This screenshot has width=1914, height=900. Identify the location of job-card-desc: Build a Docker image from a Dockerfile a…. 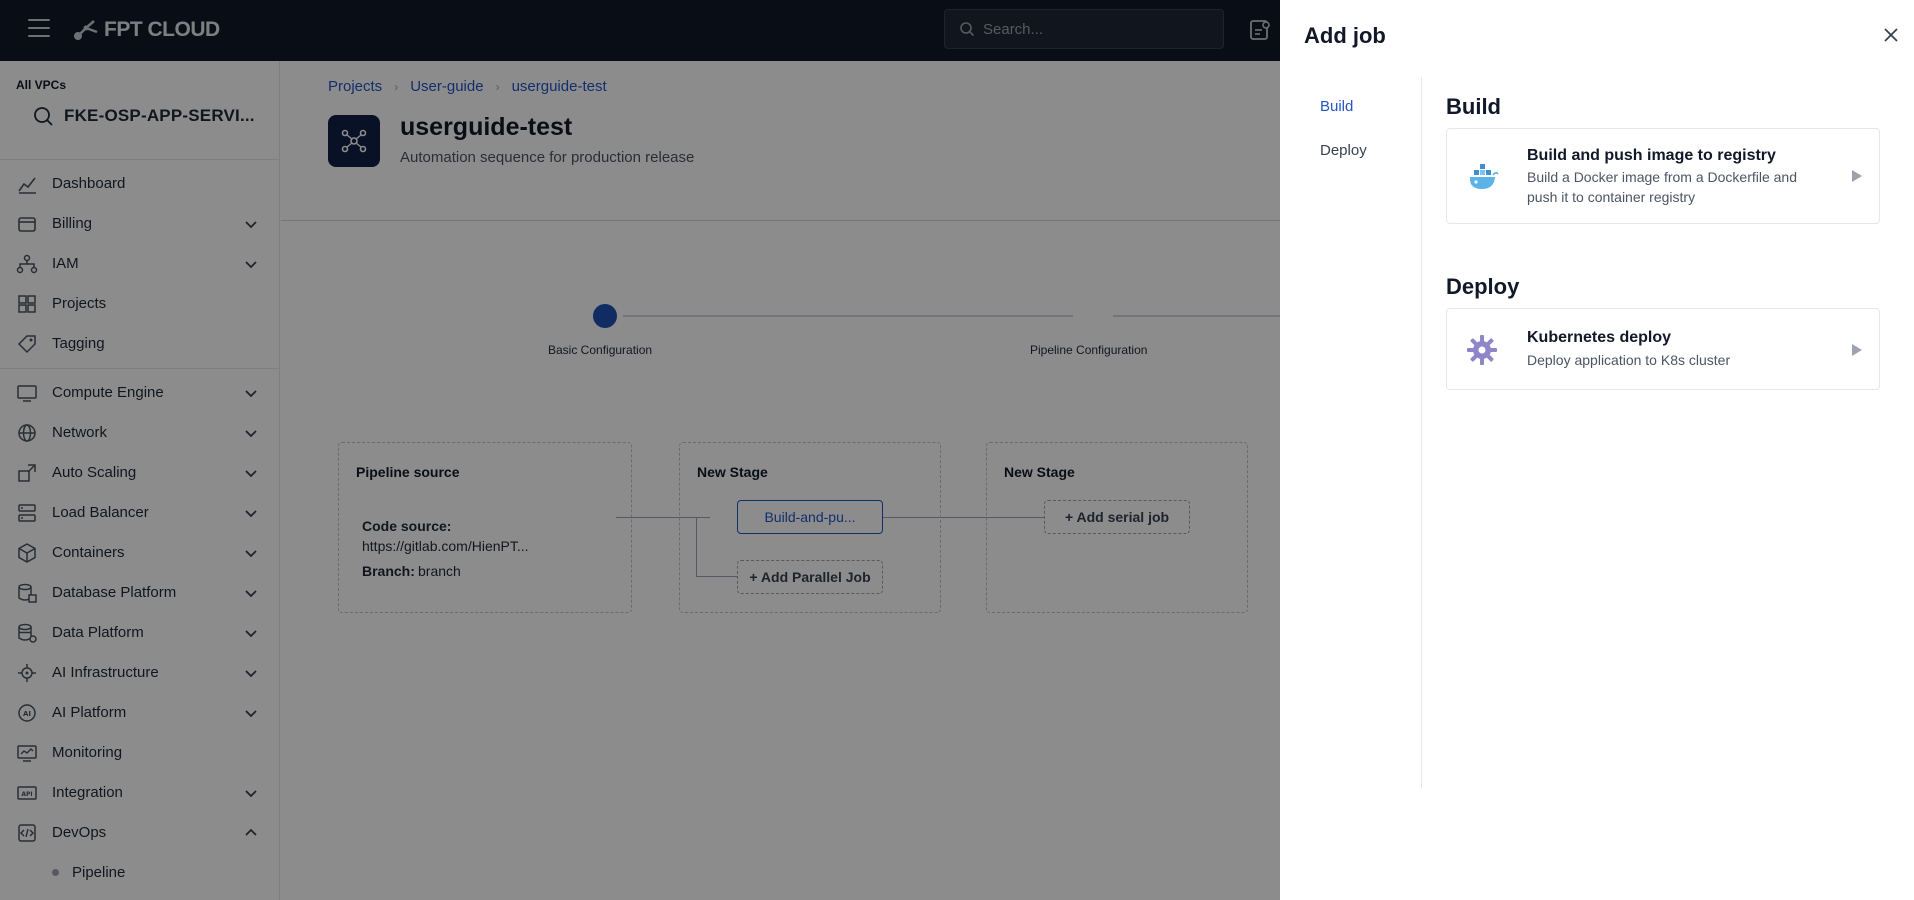
(1662, 187).